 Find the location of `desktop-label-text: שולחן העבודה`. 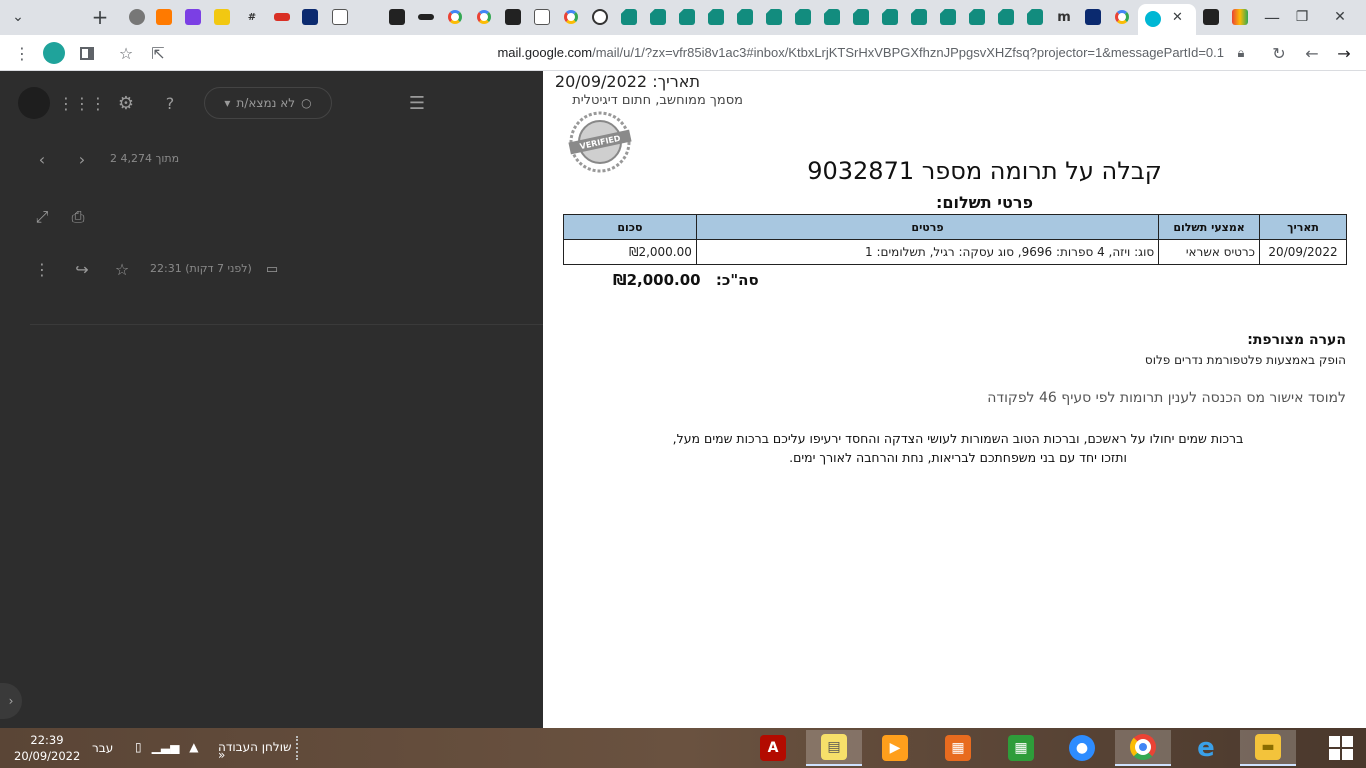

desktop-label-text: שולחן העבודה is located at coordinates (255, 747).